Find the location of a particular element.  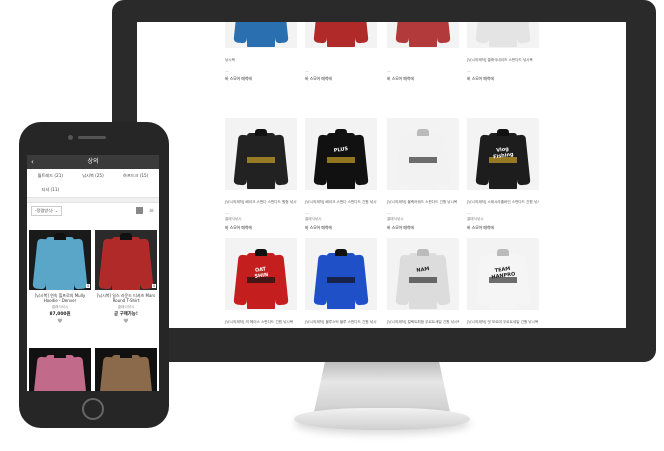

product-card: OAT SHIN [낚시의제작] 의 헤이스 스판다드 긴원 낚시복 is located at coordinates (261, 283).